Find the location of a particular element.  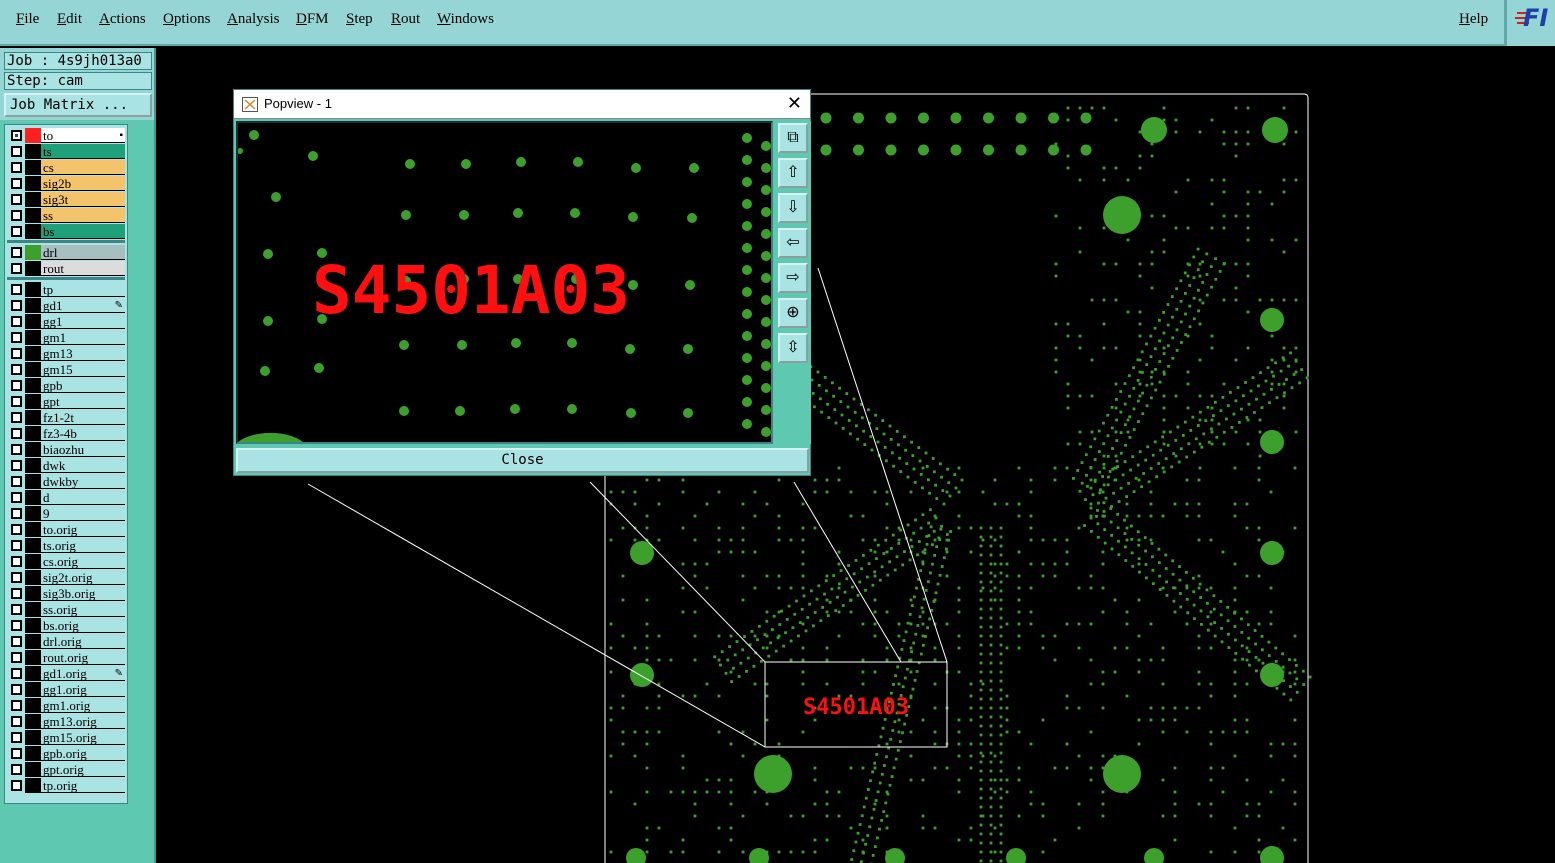

zoom-fit-icon: ⧉ is located at coordinates (793, 138).